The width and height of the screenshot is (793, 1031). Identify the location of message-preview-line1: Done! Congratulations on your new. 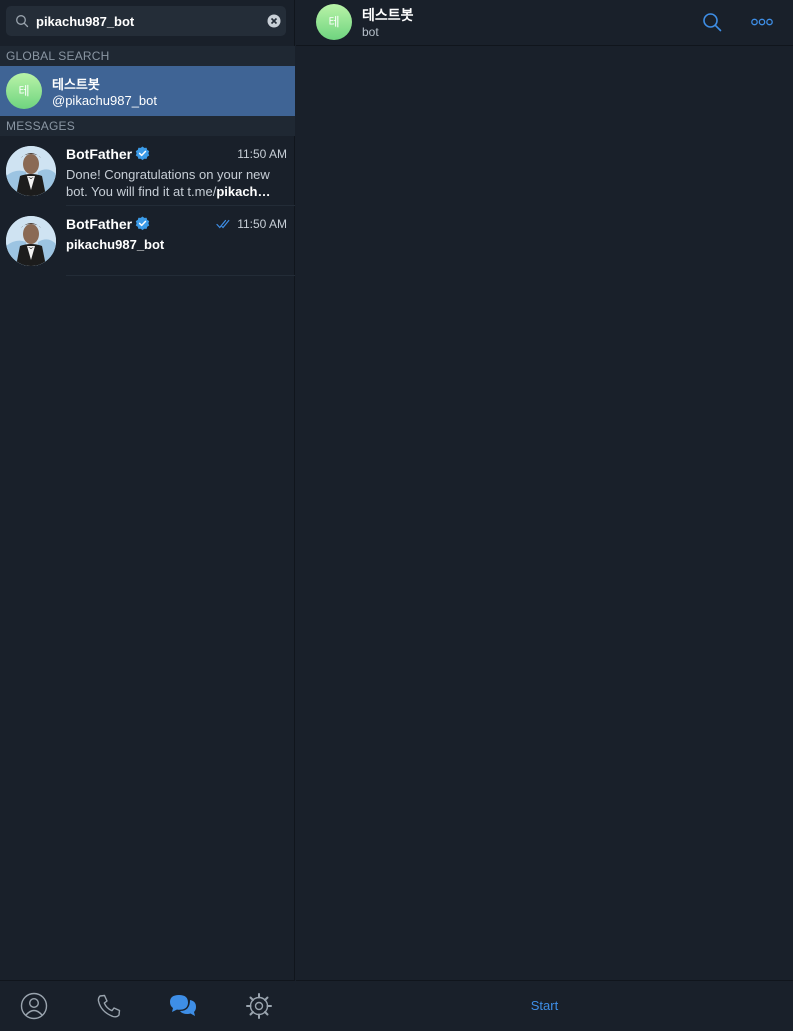
(168, 174).